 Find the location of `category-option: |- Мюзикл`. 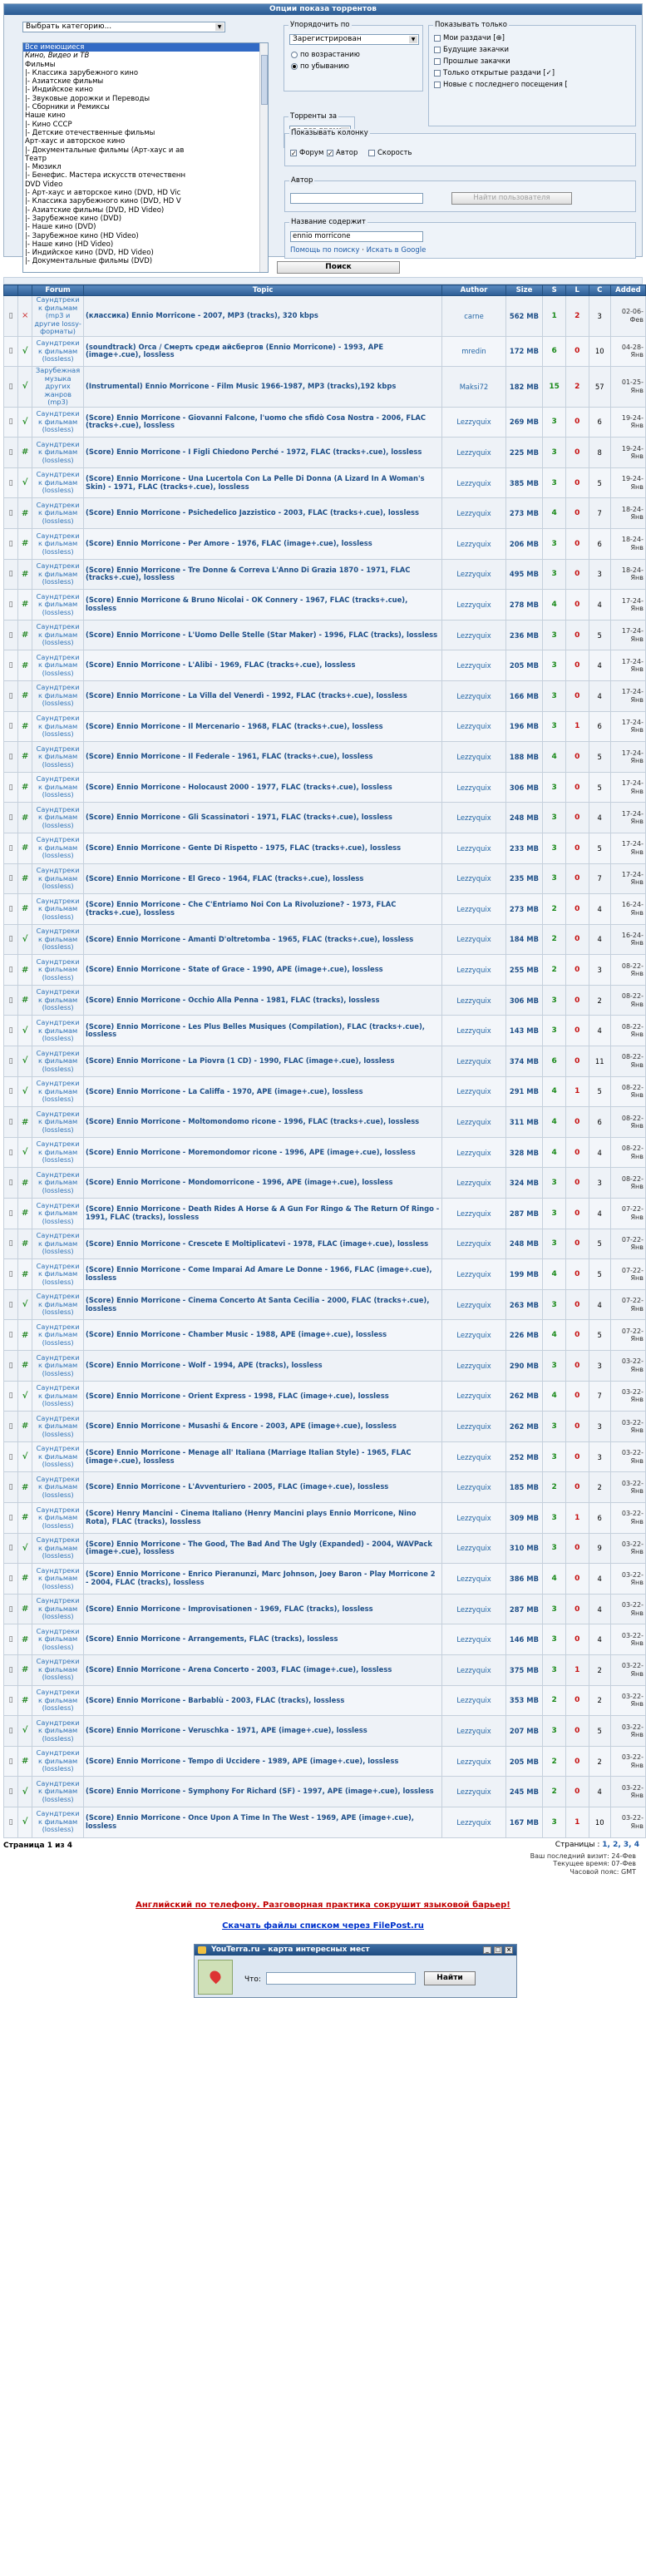

category-option: |- Мюзикл is located at coordinates (145, 167).